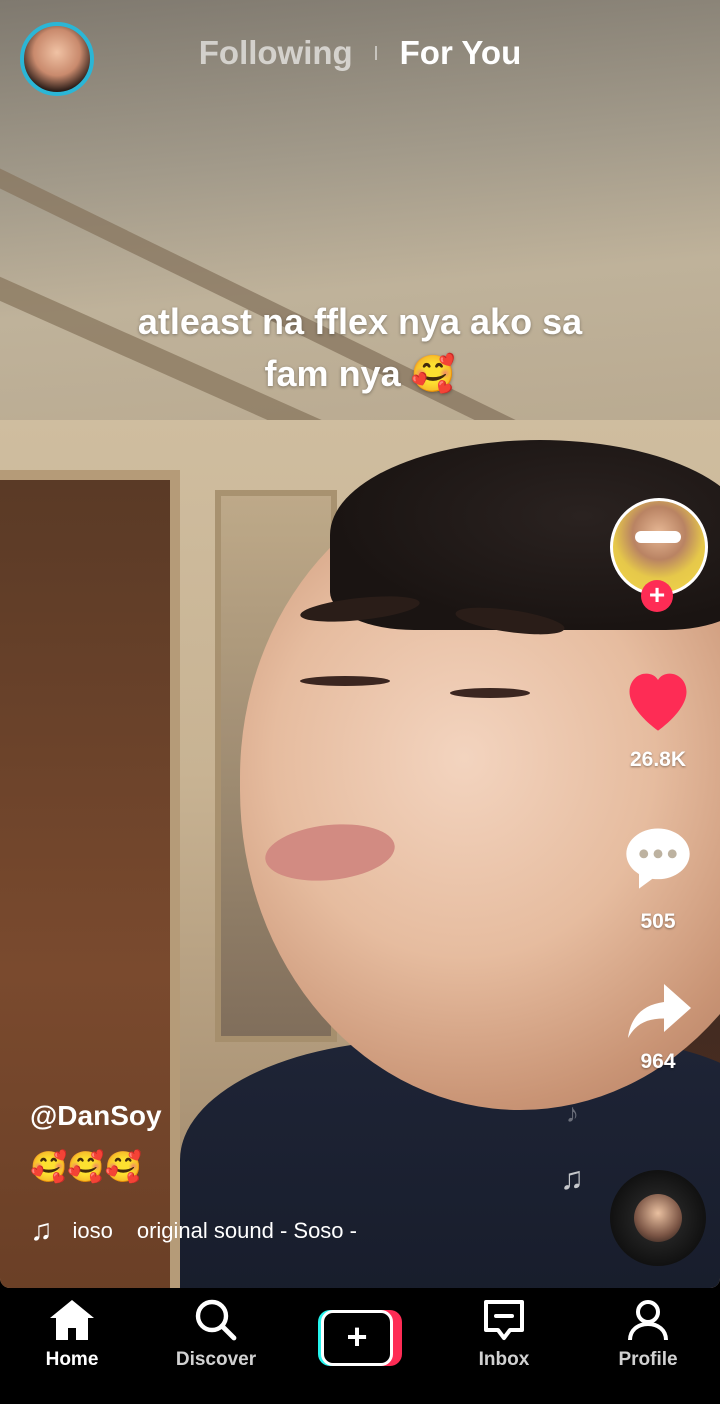 The width and height of the screenshot is (720, 1404). What do you see at coordinates (658, 1061) in the screenshot?
I see `share-count: 964` at bounding box center [658, 1061].